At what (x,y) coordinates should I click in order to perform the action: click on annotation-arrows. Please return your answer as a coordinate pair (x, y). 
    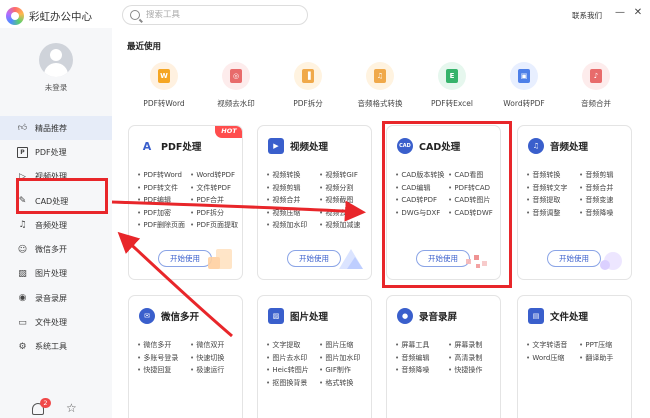
    Looking at the image, I should click on (238, 269).